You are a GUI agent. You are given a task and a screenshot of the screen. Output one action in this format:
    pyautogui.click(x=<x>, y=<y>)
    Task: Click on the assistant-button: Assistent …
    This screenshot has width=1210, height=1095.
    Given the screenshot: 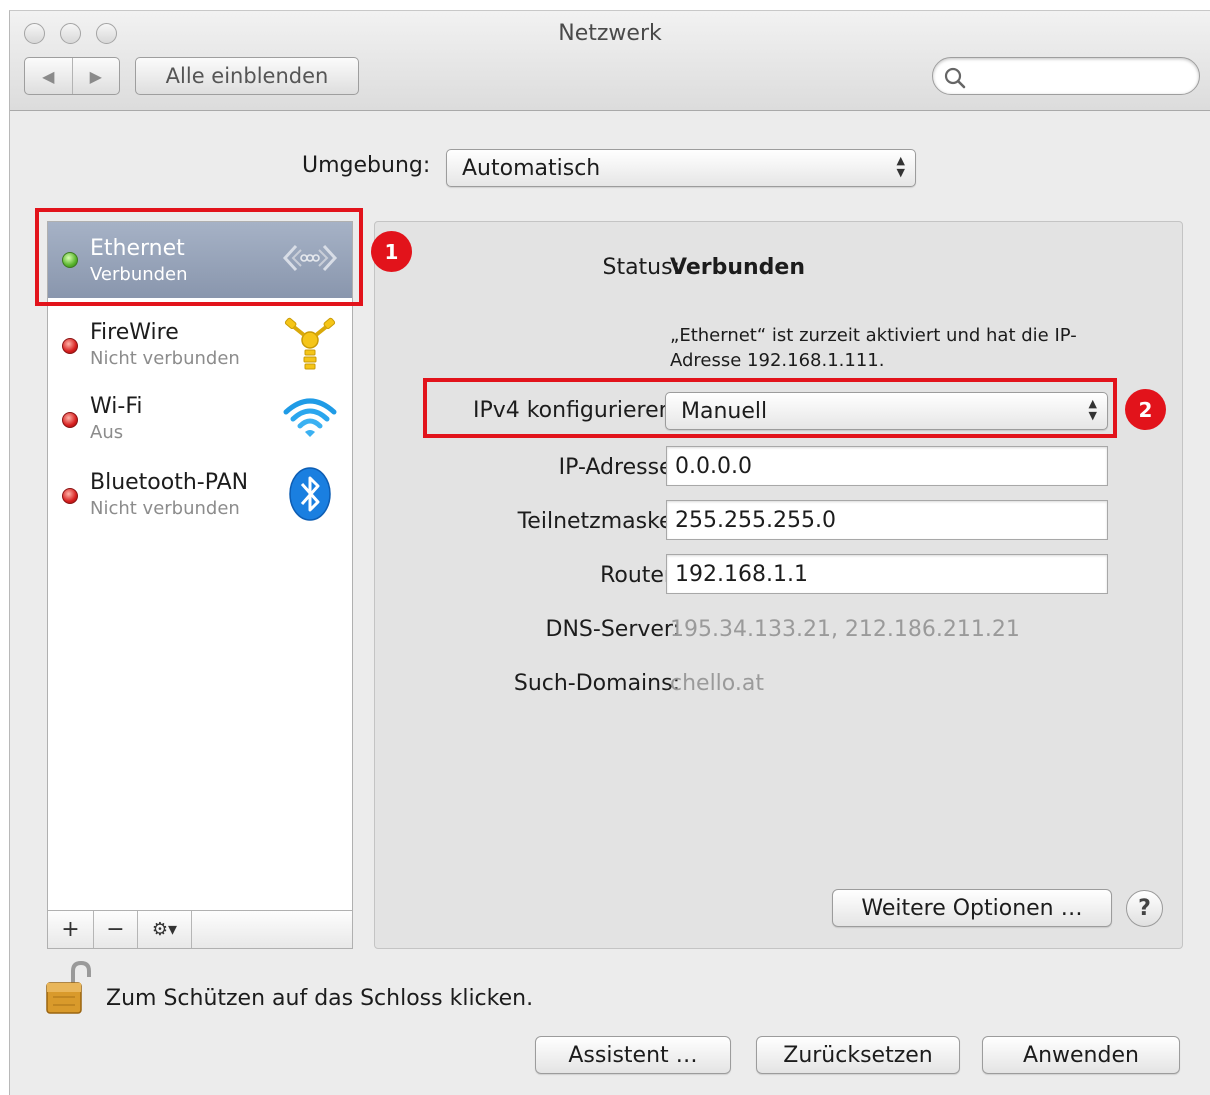 What is the action you would take?
    pyautogui.click(x=633, y=1055)
    